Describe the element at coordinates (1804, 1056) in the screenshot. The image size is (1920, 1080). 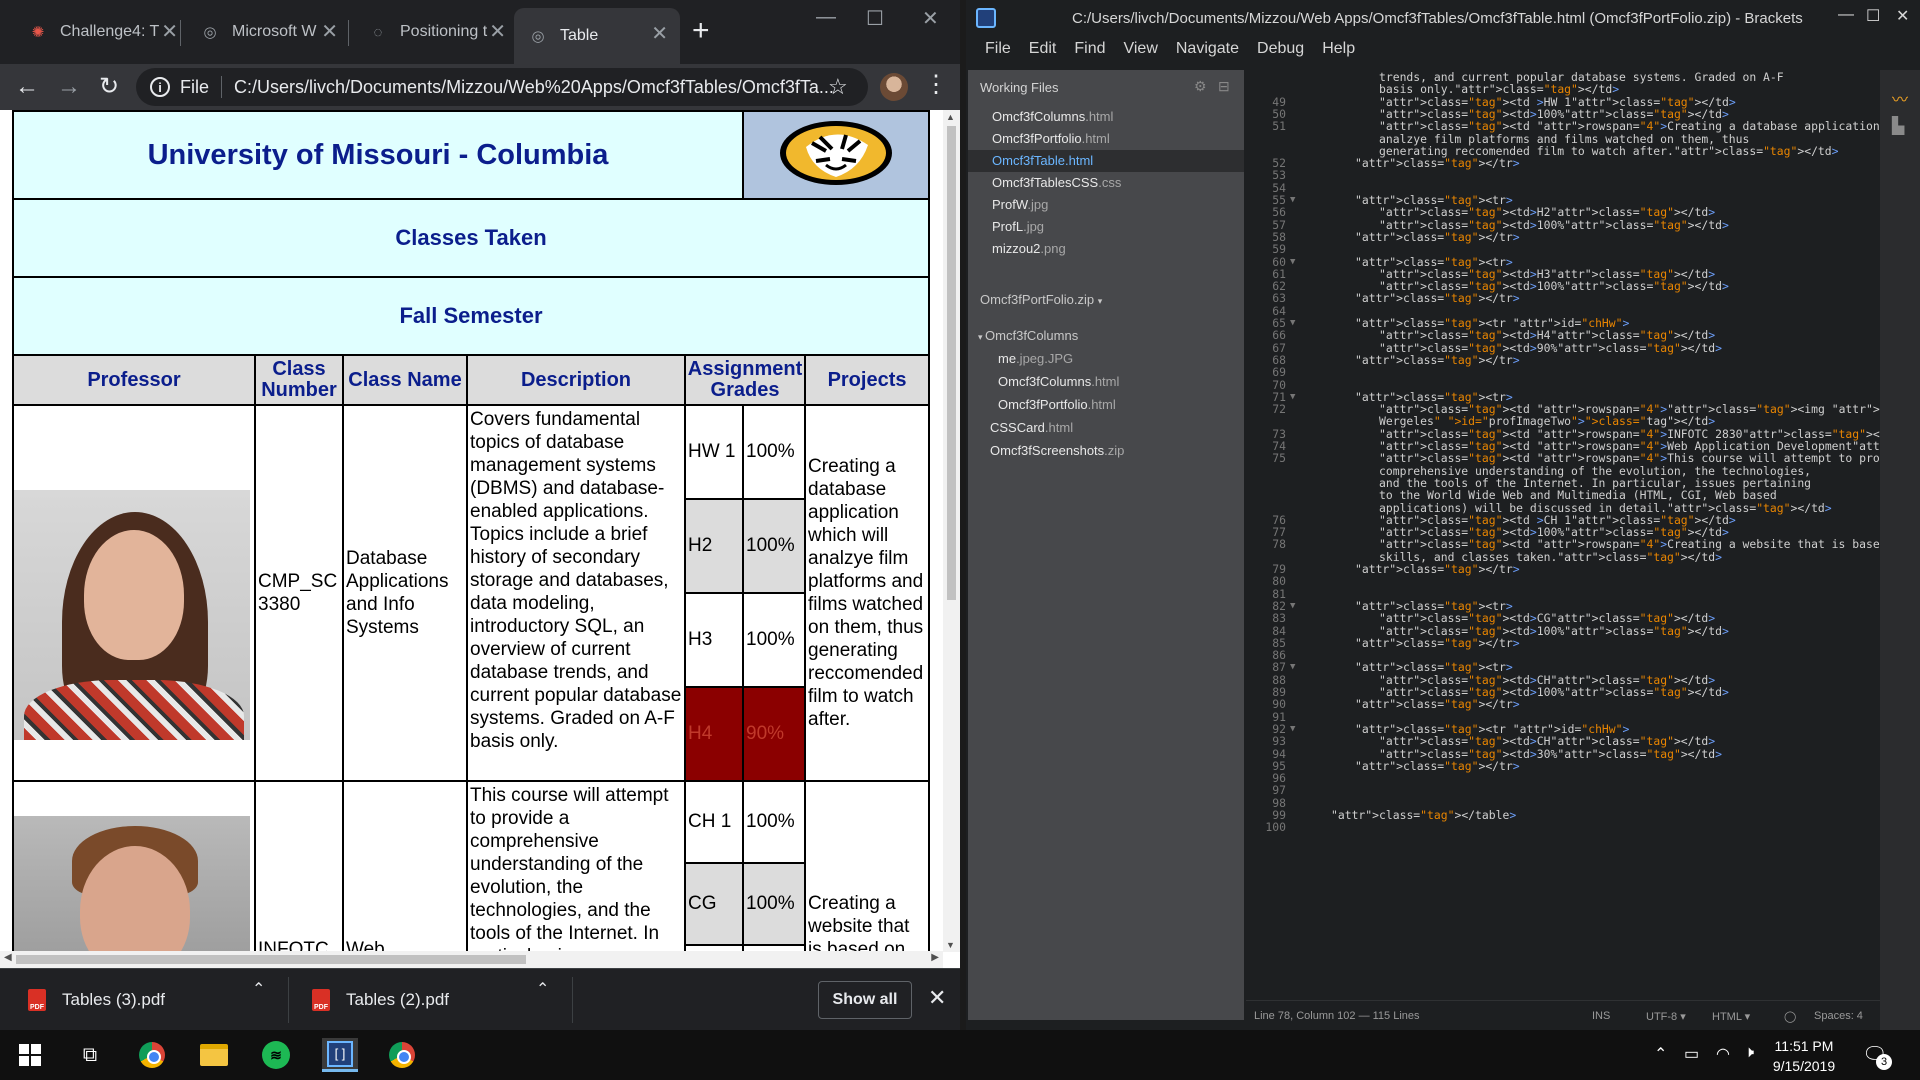
I see `system-clock: 11:51 PM 9/15/2019` at that location.